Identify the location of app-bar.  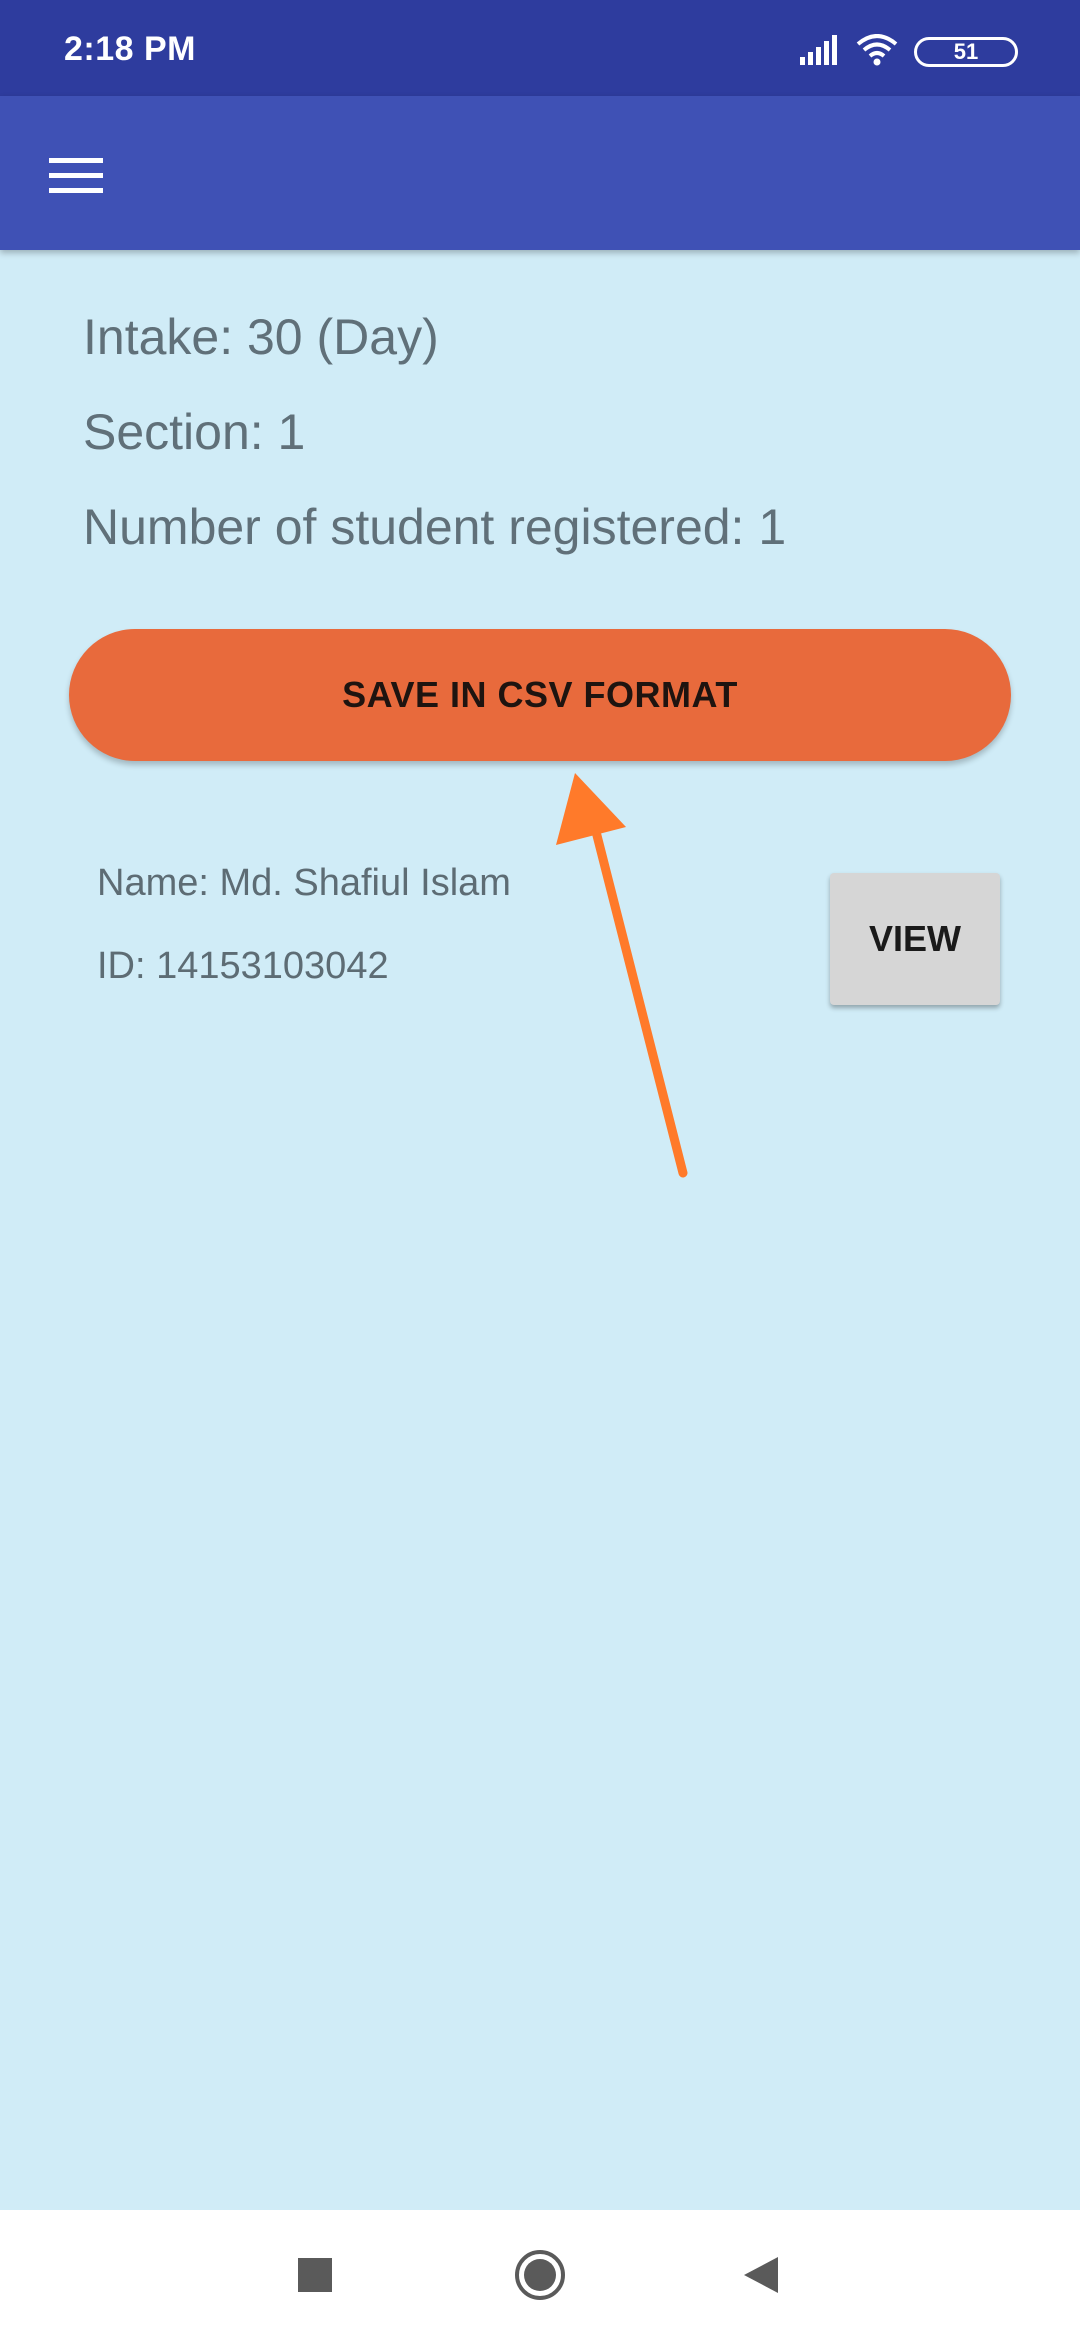
(540, 173).